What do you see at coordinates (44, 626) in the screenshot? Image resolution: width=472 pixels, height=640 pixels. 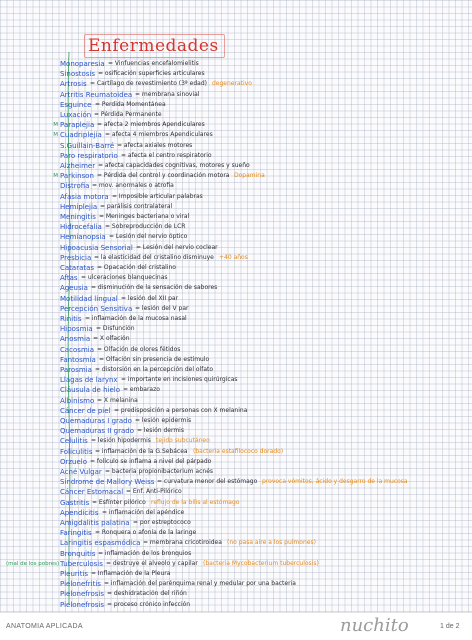 I see `course-name: ANATOMIA APLICADA` at bounding box center [44, 626].